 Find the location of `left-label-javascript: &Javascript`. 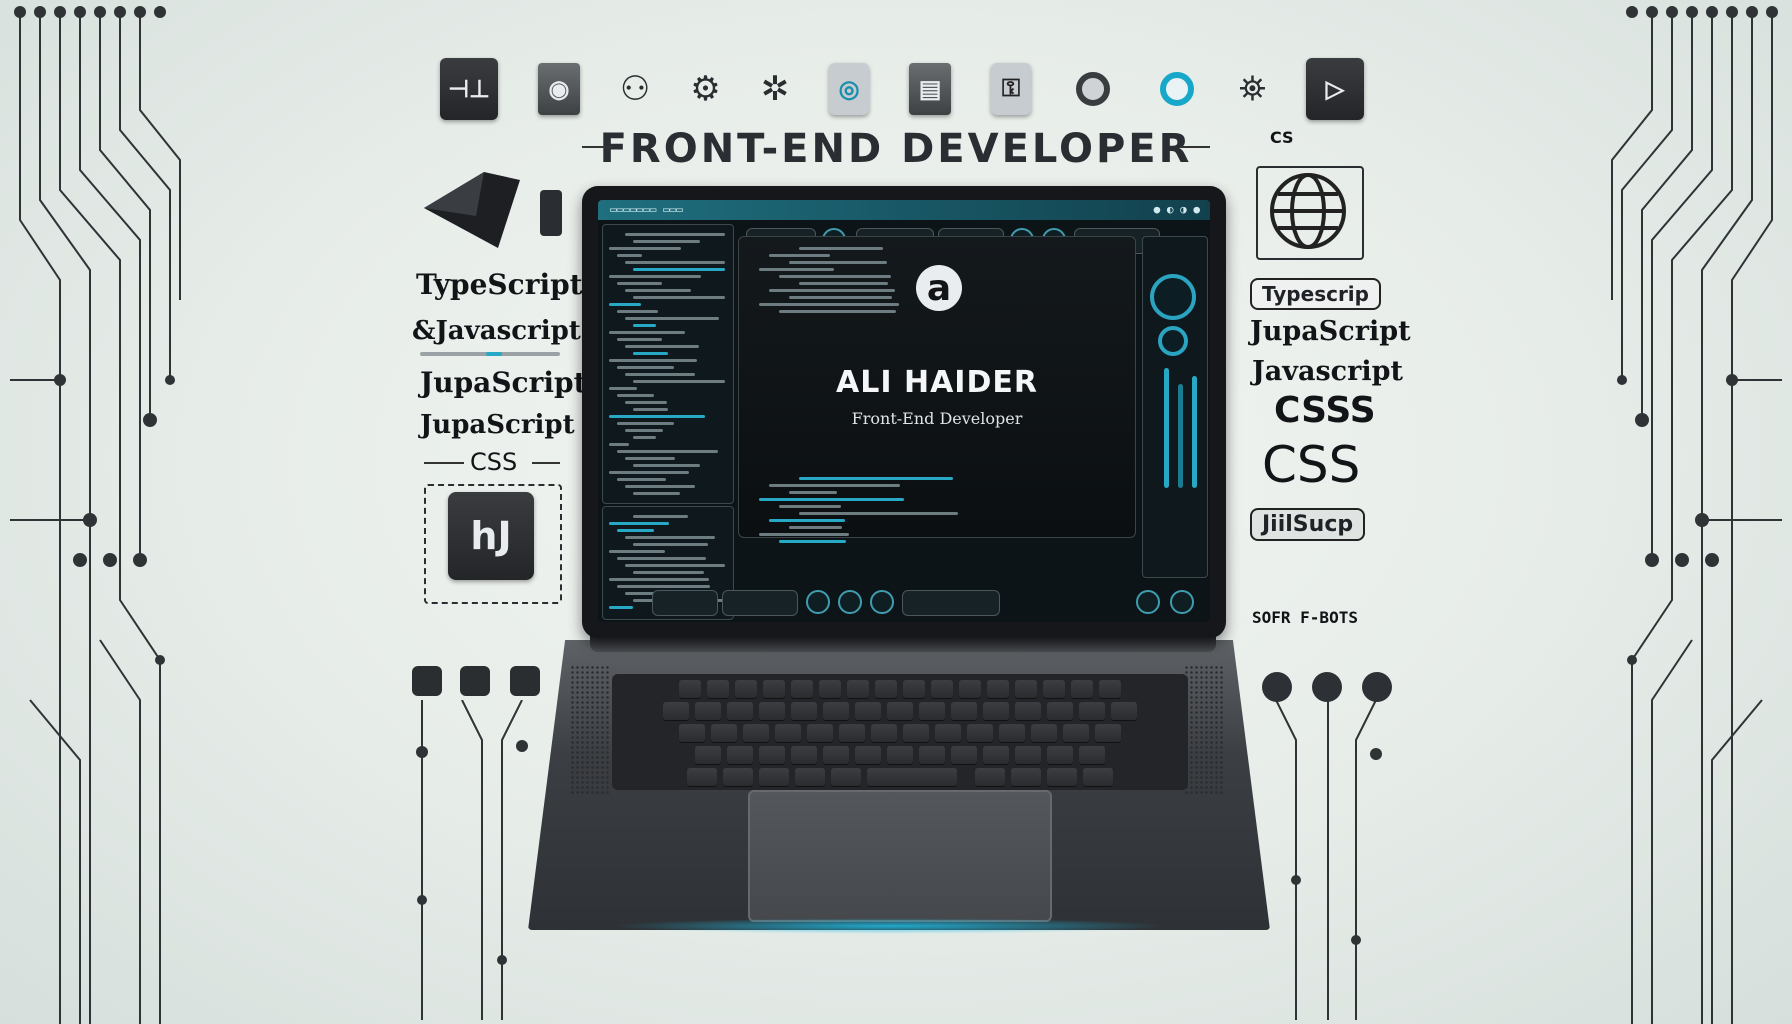

left-label-javascript: &Javascript is located at coordinates (496, 331).